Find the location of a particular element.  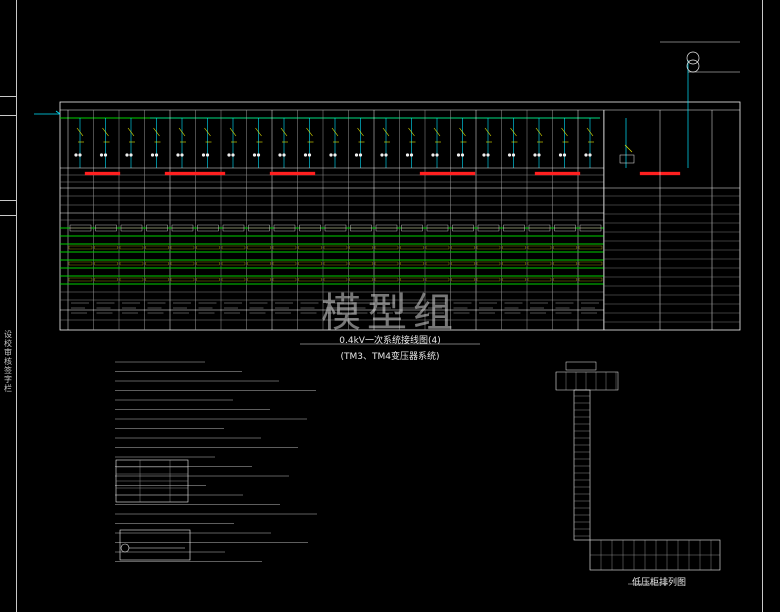

arrangement-top-block is located at coordinates (587, 381).